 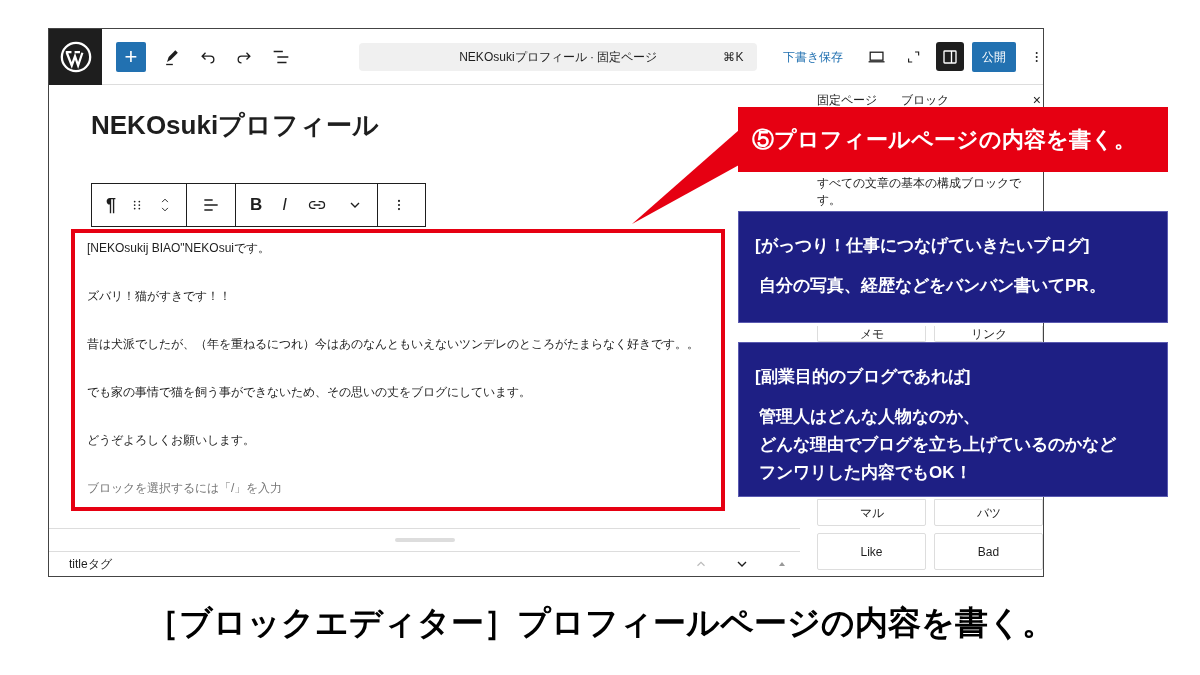 What do you see at coordinates (988, 551) in the screenshot?
I see `block-button: Bad` at bounding box center [988, 551].